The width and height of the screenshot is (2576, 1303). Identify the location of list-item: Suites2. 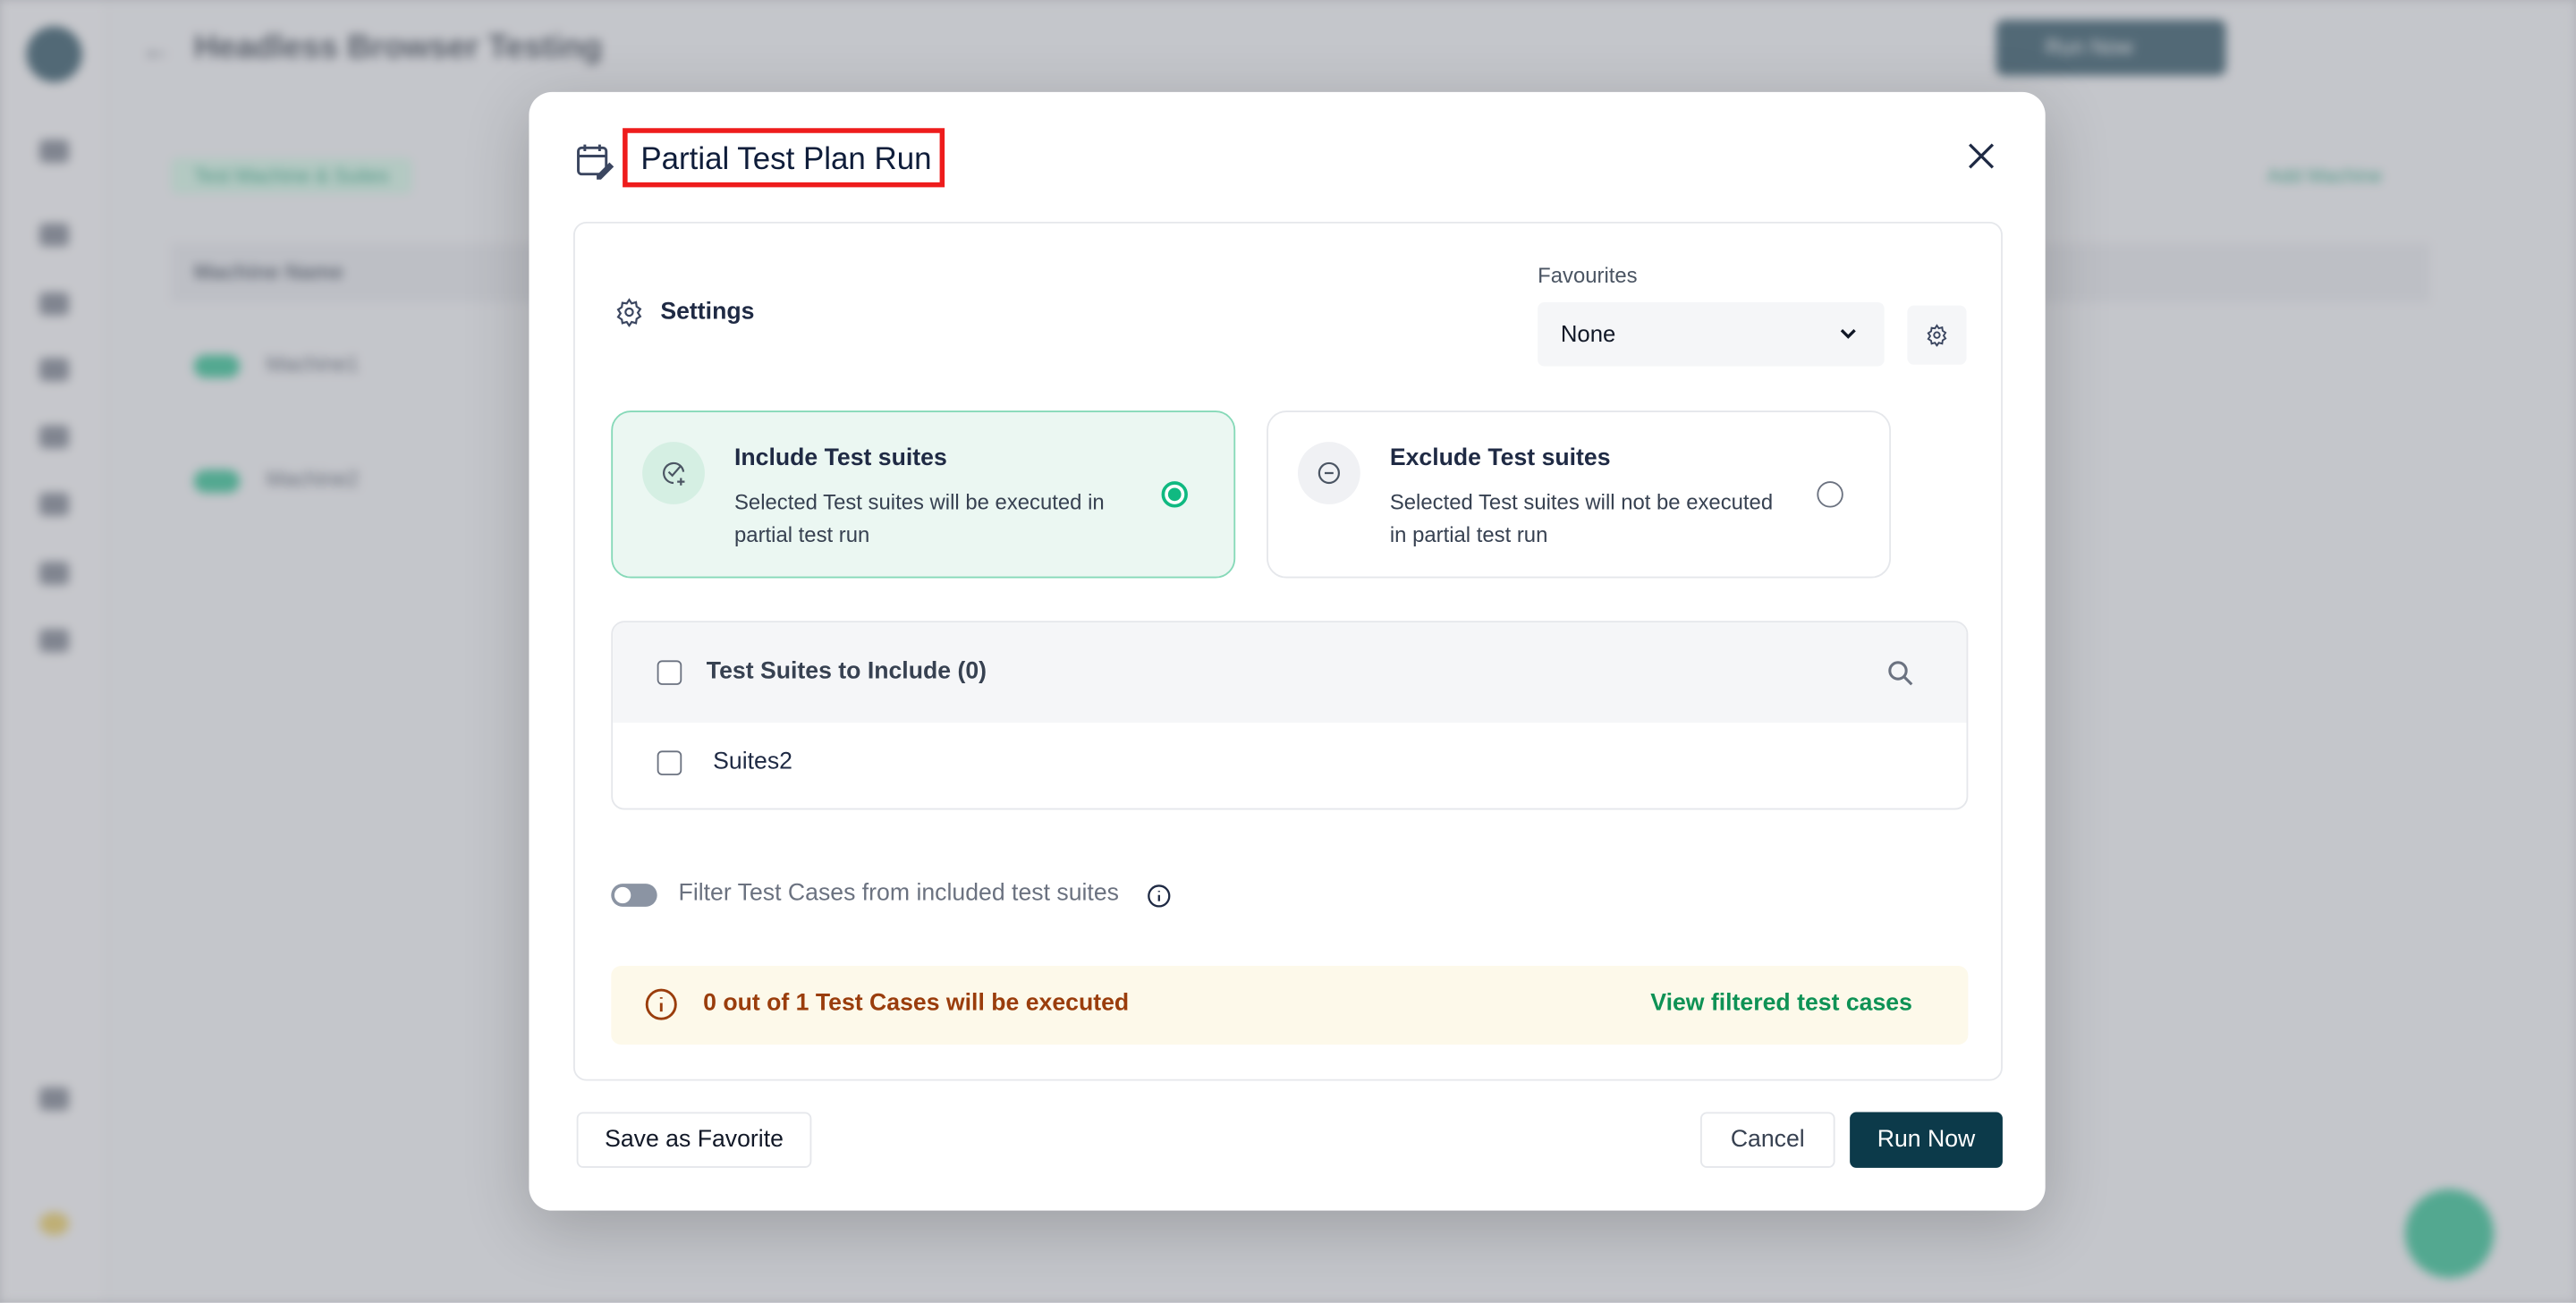
(1289, 766).